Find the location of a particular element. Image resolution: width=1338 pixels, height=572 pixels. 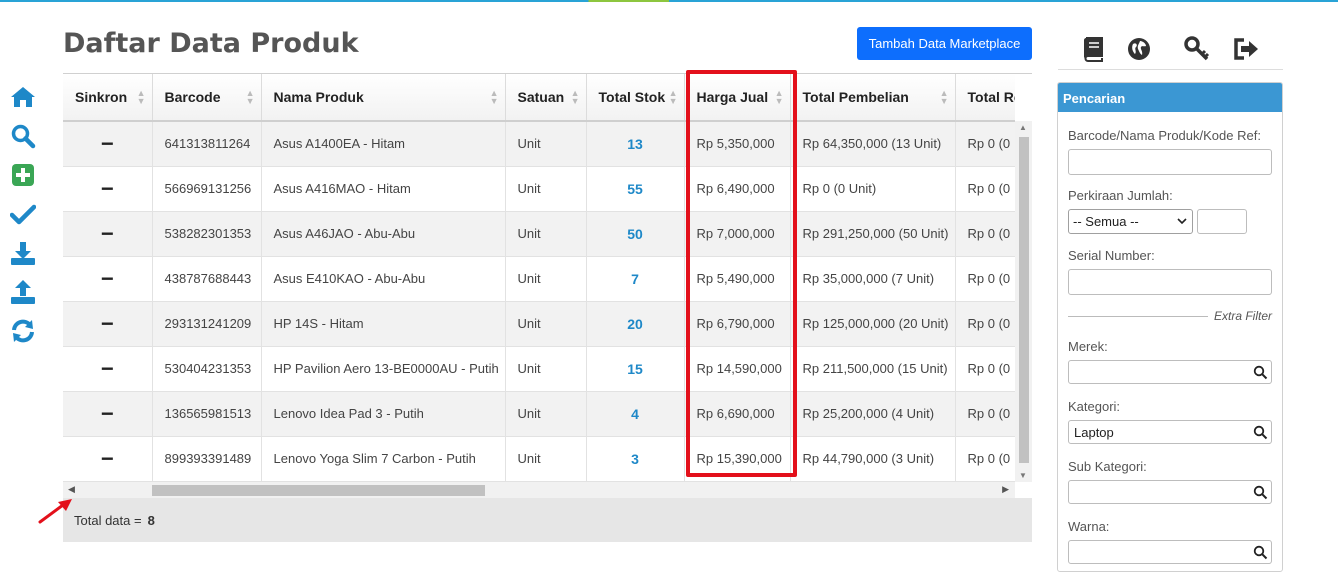

horizontal-scroll-thumb is located at coordinates (318, 490).